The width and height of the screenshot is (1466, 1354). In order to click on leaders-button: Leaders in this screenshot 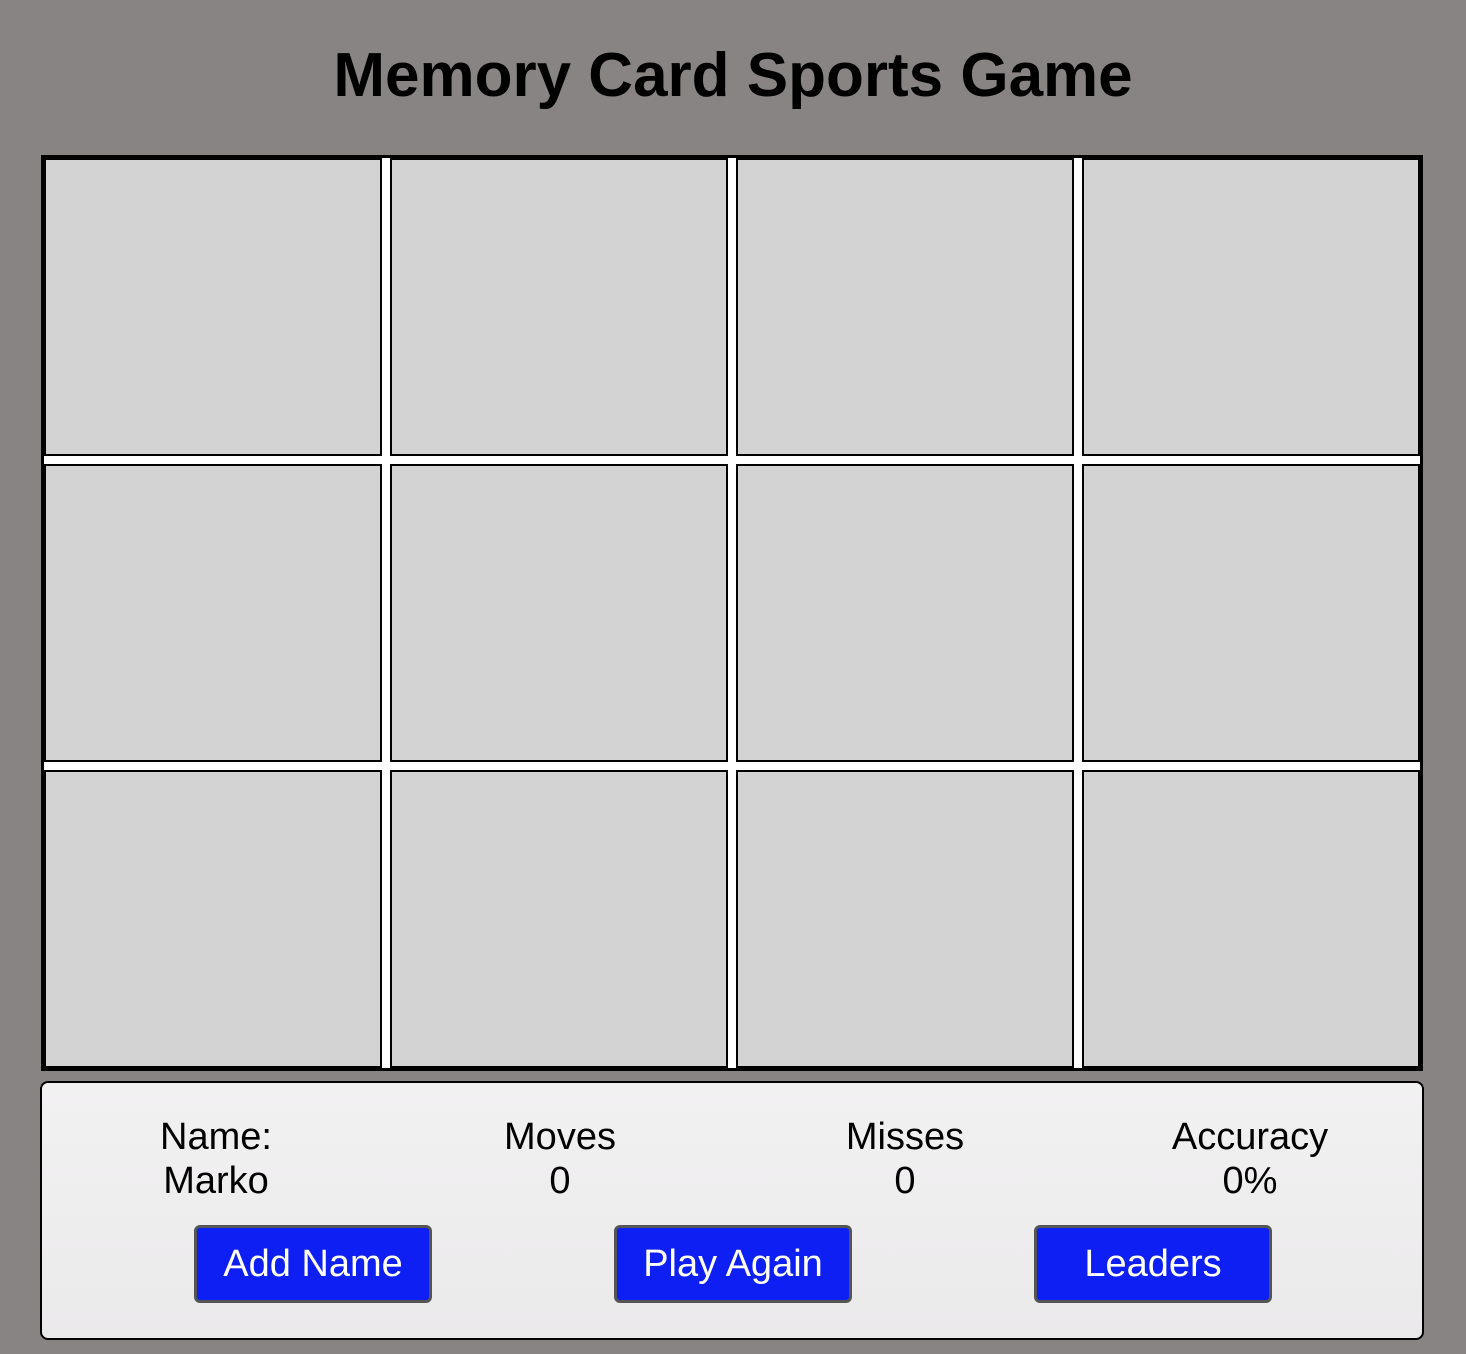, I will do `click(1153, 1264)`.